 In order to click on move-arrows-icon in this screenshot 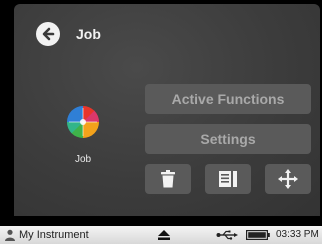, I will do `click(288, 179)`.